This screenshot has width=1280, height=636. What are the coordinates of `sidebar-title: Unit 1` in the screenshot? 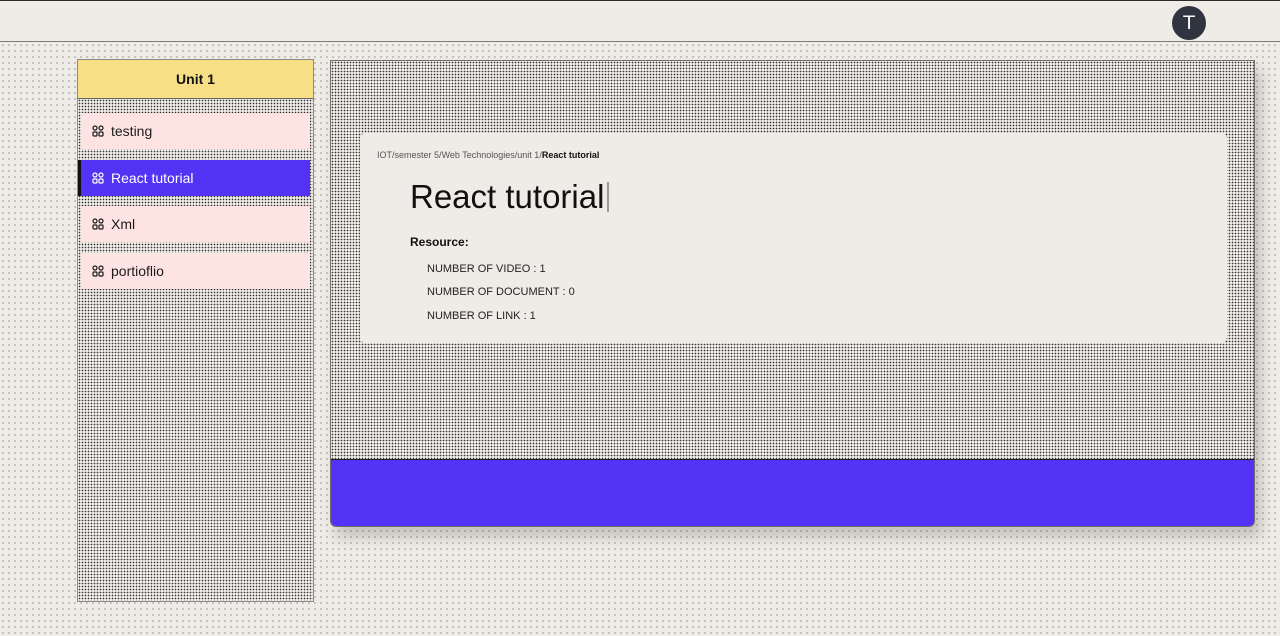 It's located at (195, 79).